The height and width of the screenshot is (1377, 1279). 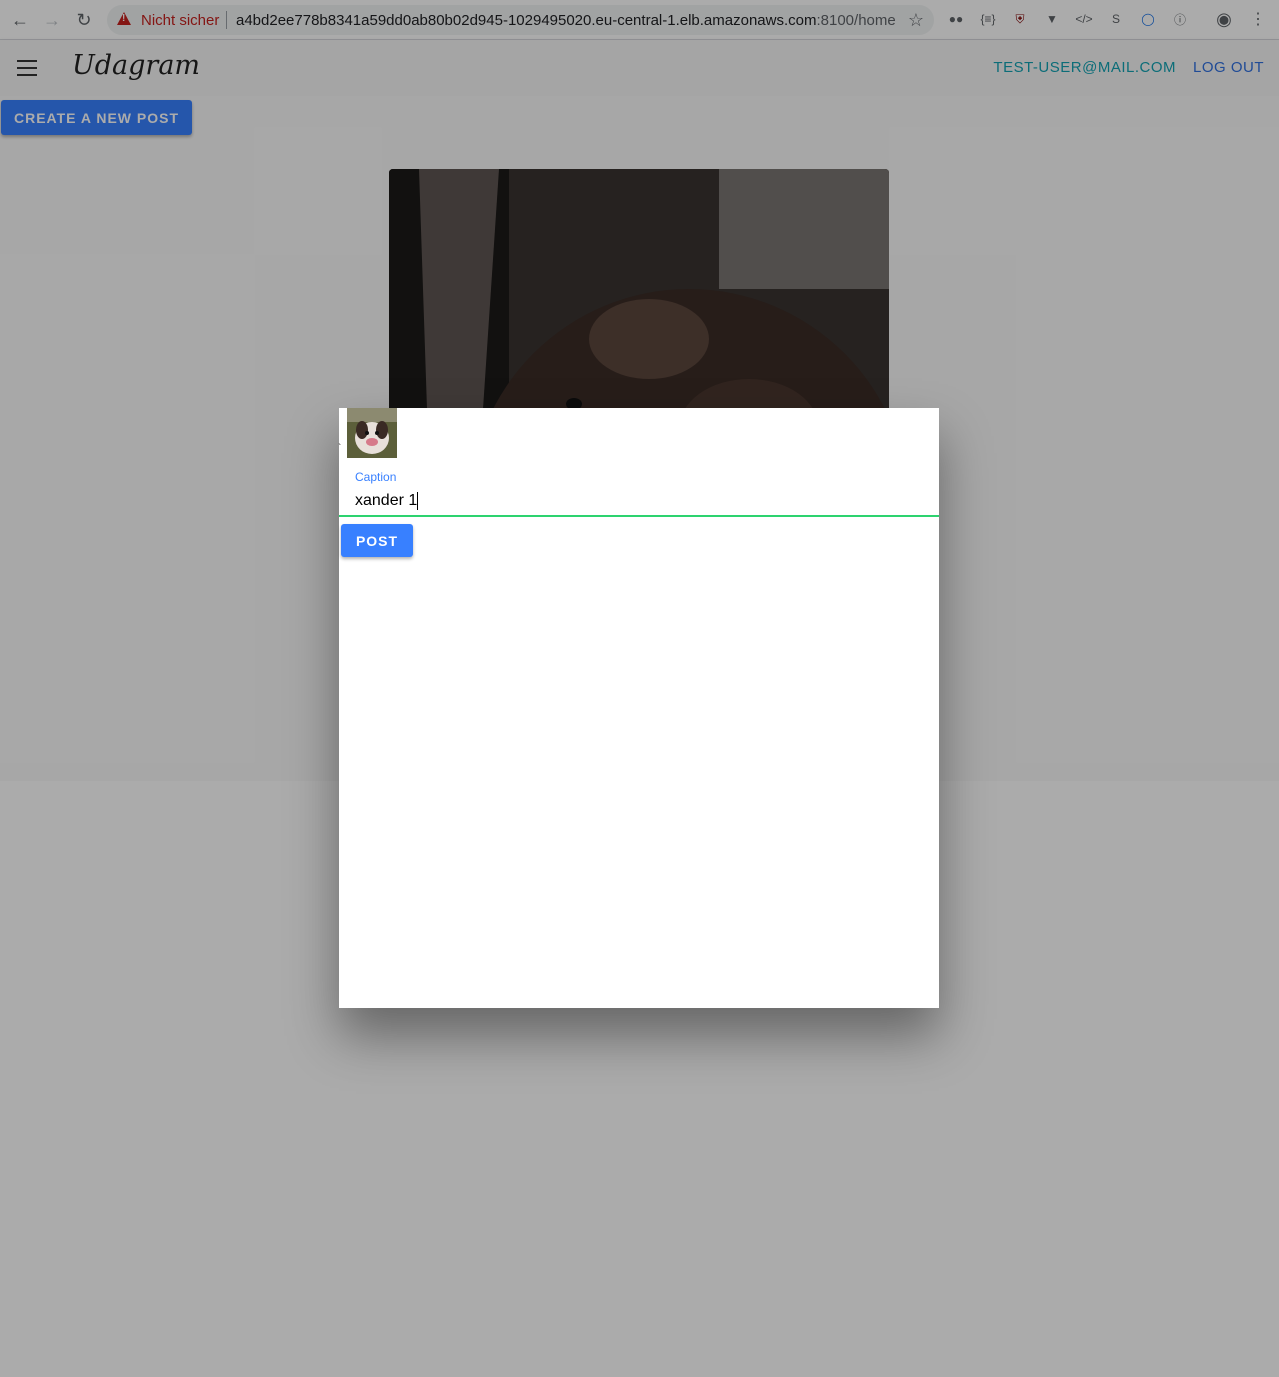 I want to click on stray-mark: `, so click(x=340, y=448).